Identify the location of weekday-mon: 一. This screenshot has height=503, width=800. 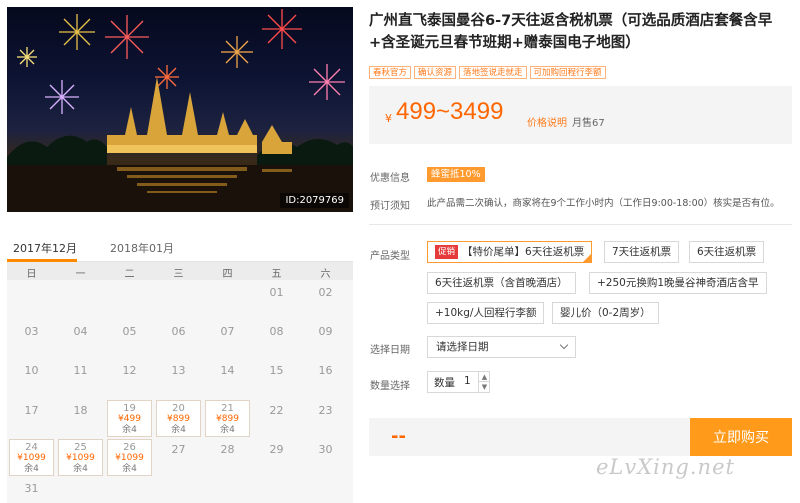
(80, 274).